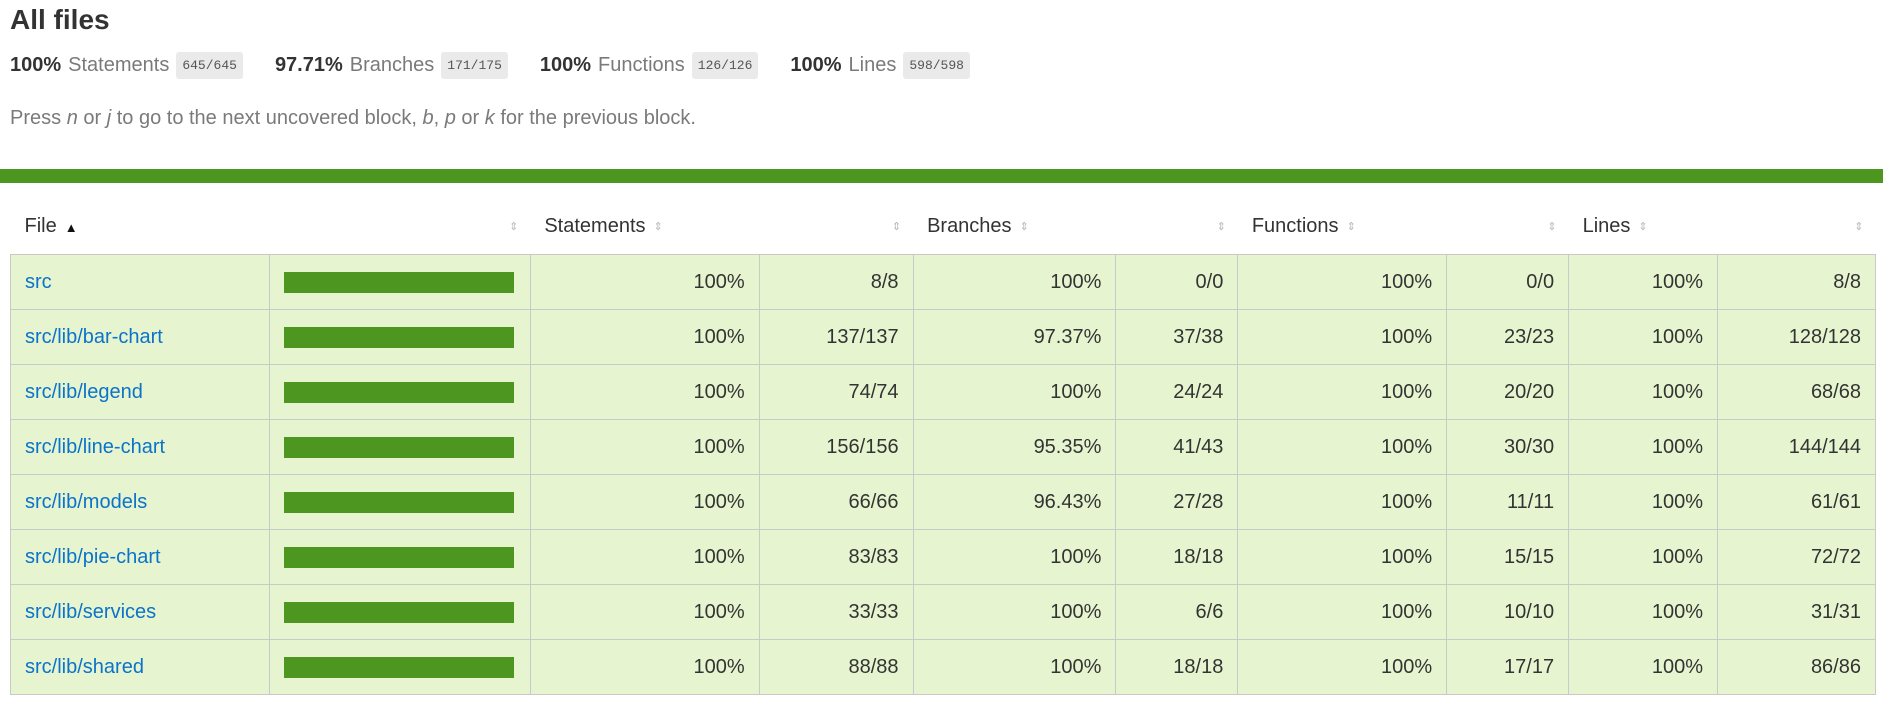 The height and width of the screenshot is (707, 1883). I want to click on header-functions: Functions ⇕ ⇕, so click(1403, 227).